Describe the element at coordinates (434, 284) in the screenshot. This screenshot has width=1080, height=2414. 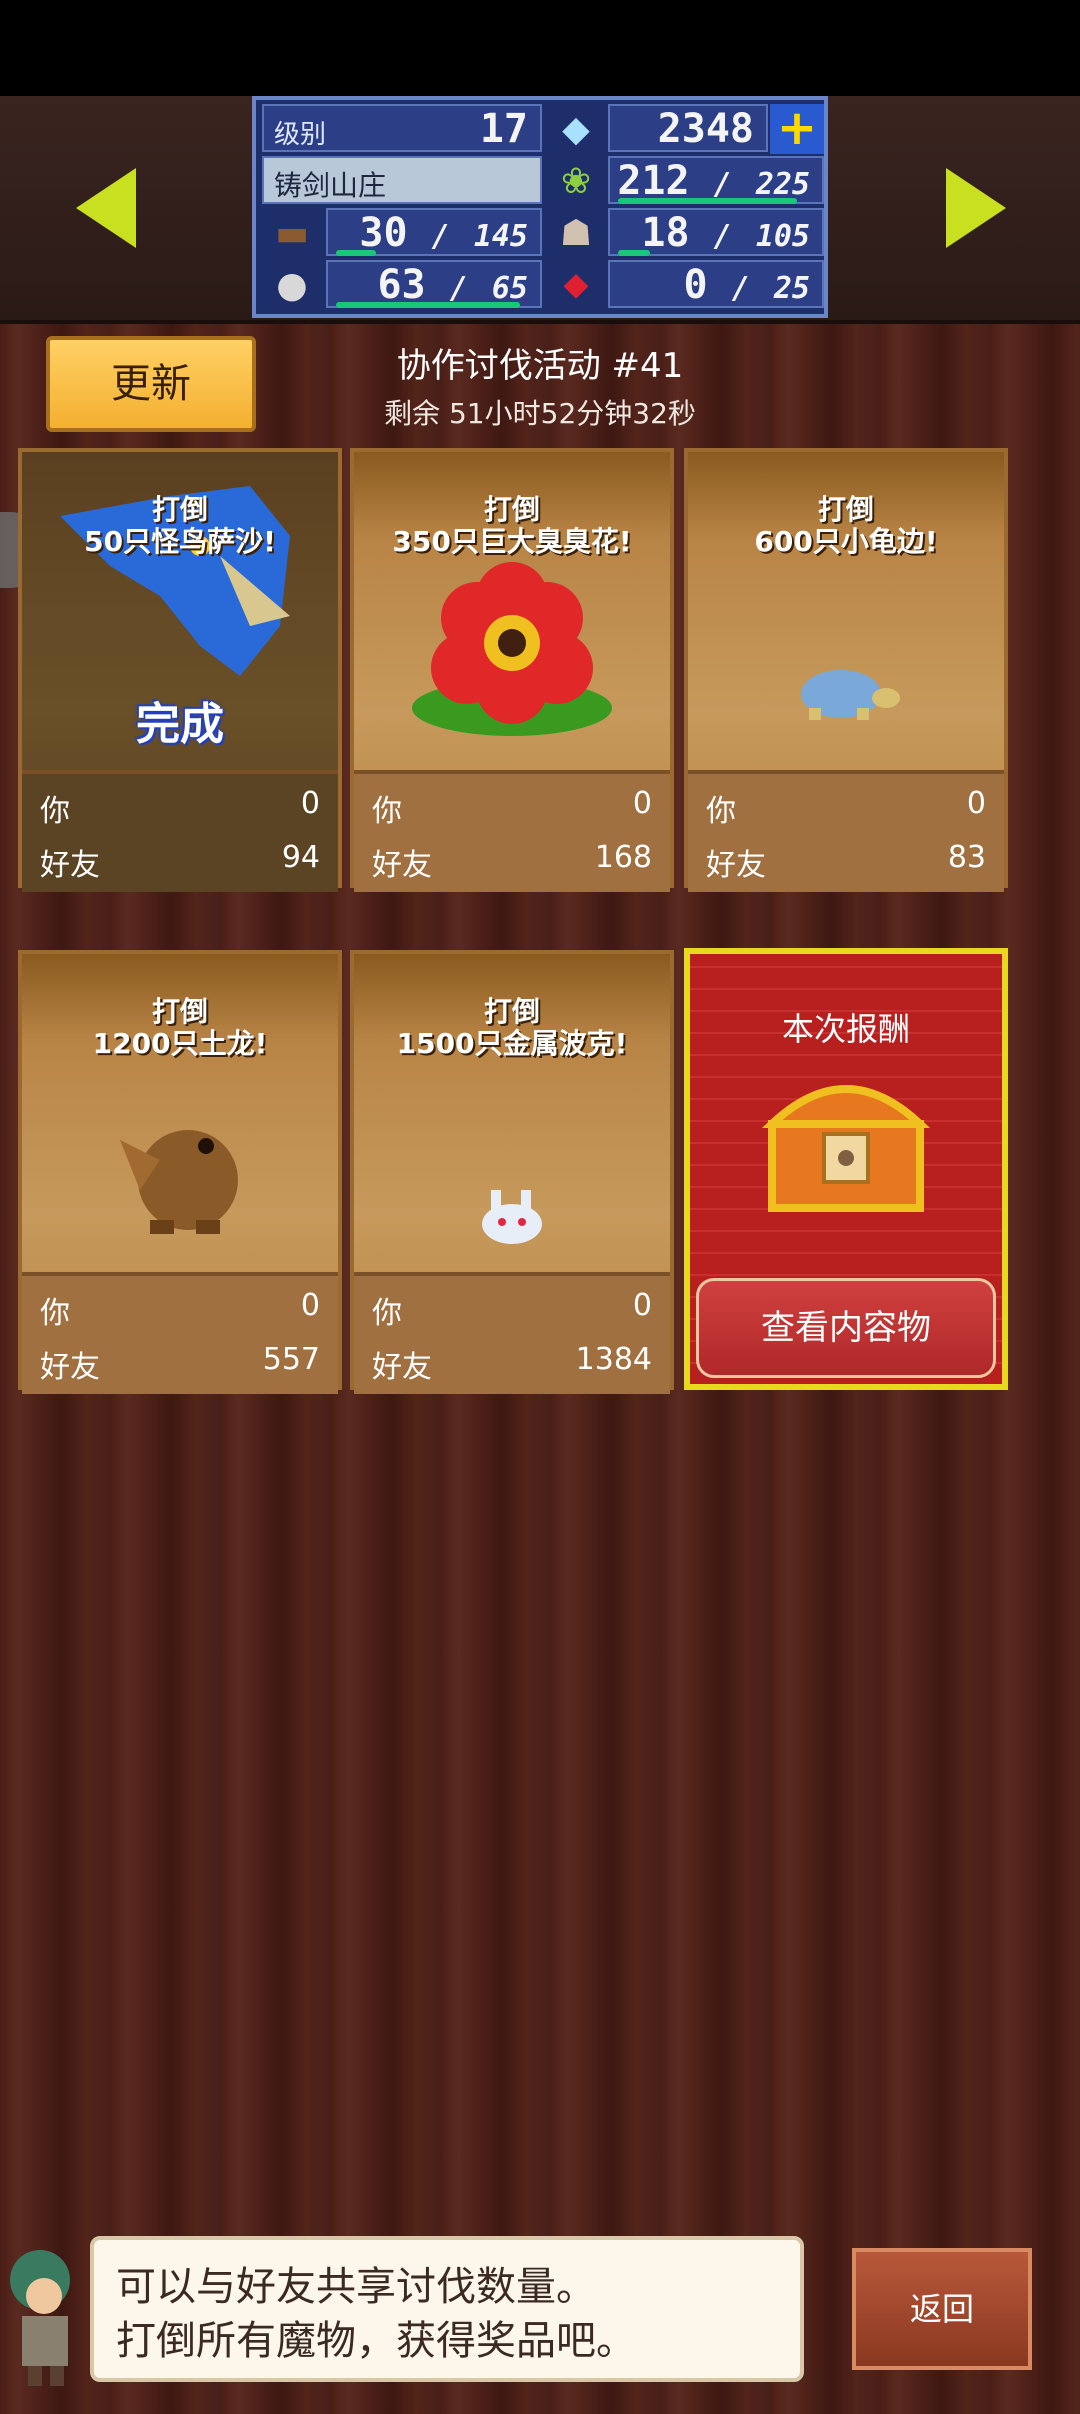
I see `stone-cell: 63 / 65` at that location.